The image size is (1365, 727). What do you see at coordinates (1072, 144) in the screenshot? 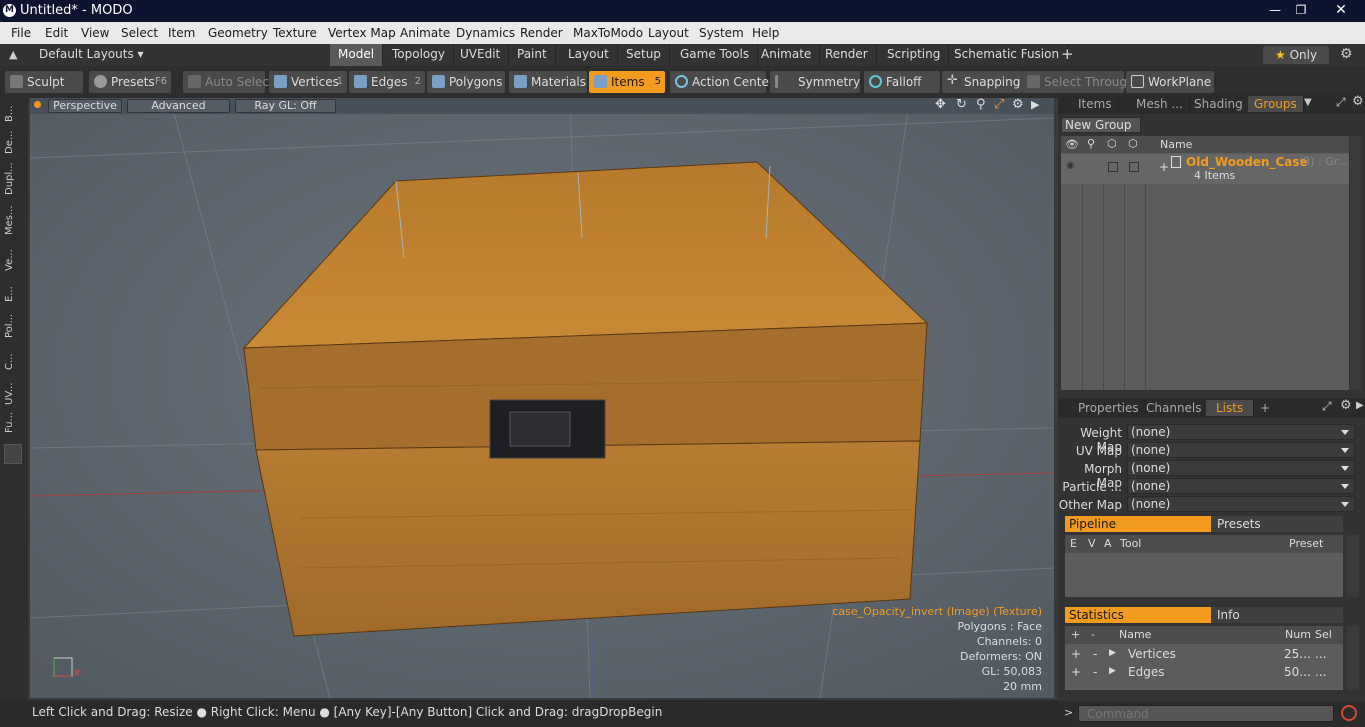
I see `eye-icon: 👁` at bounding box center [1072, 144].